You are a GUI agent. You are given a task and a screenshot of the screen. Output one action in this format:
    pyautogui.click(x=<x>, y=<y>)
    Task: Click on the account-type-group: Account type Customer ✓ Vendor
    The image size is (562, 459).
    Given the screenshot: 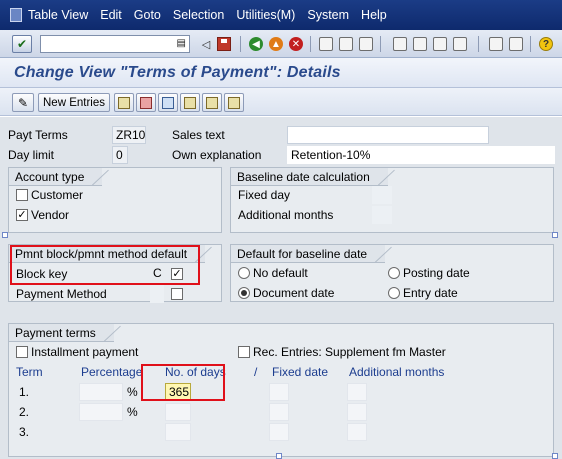 What is the action you would take?
    pyautogui.click(x=115, y=200)
    